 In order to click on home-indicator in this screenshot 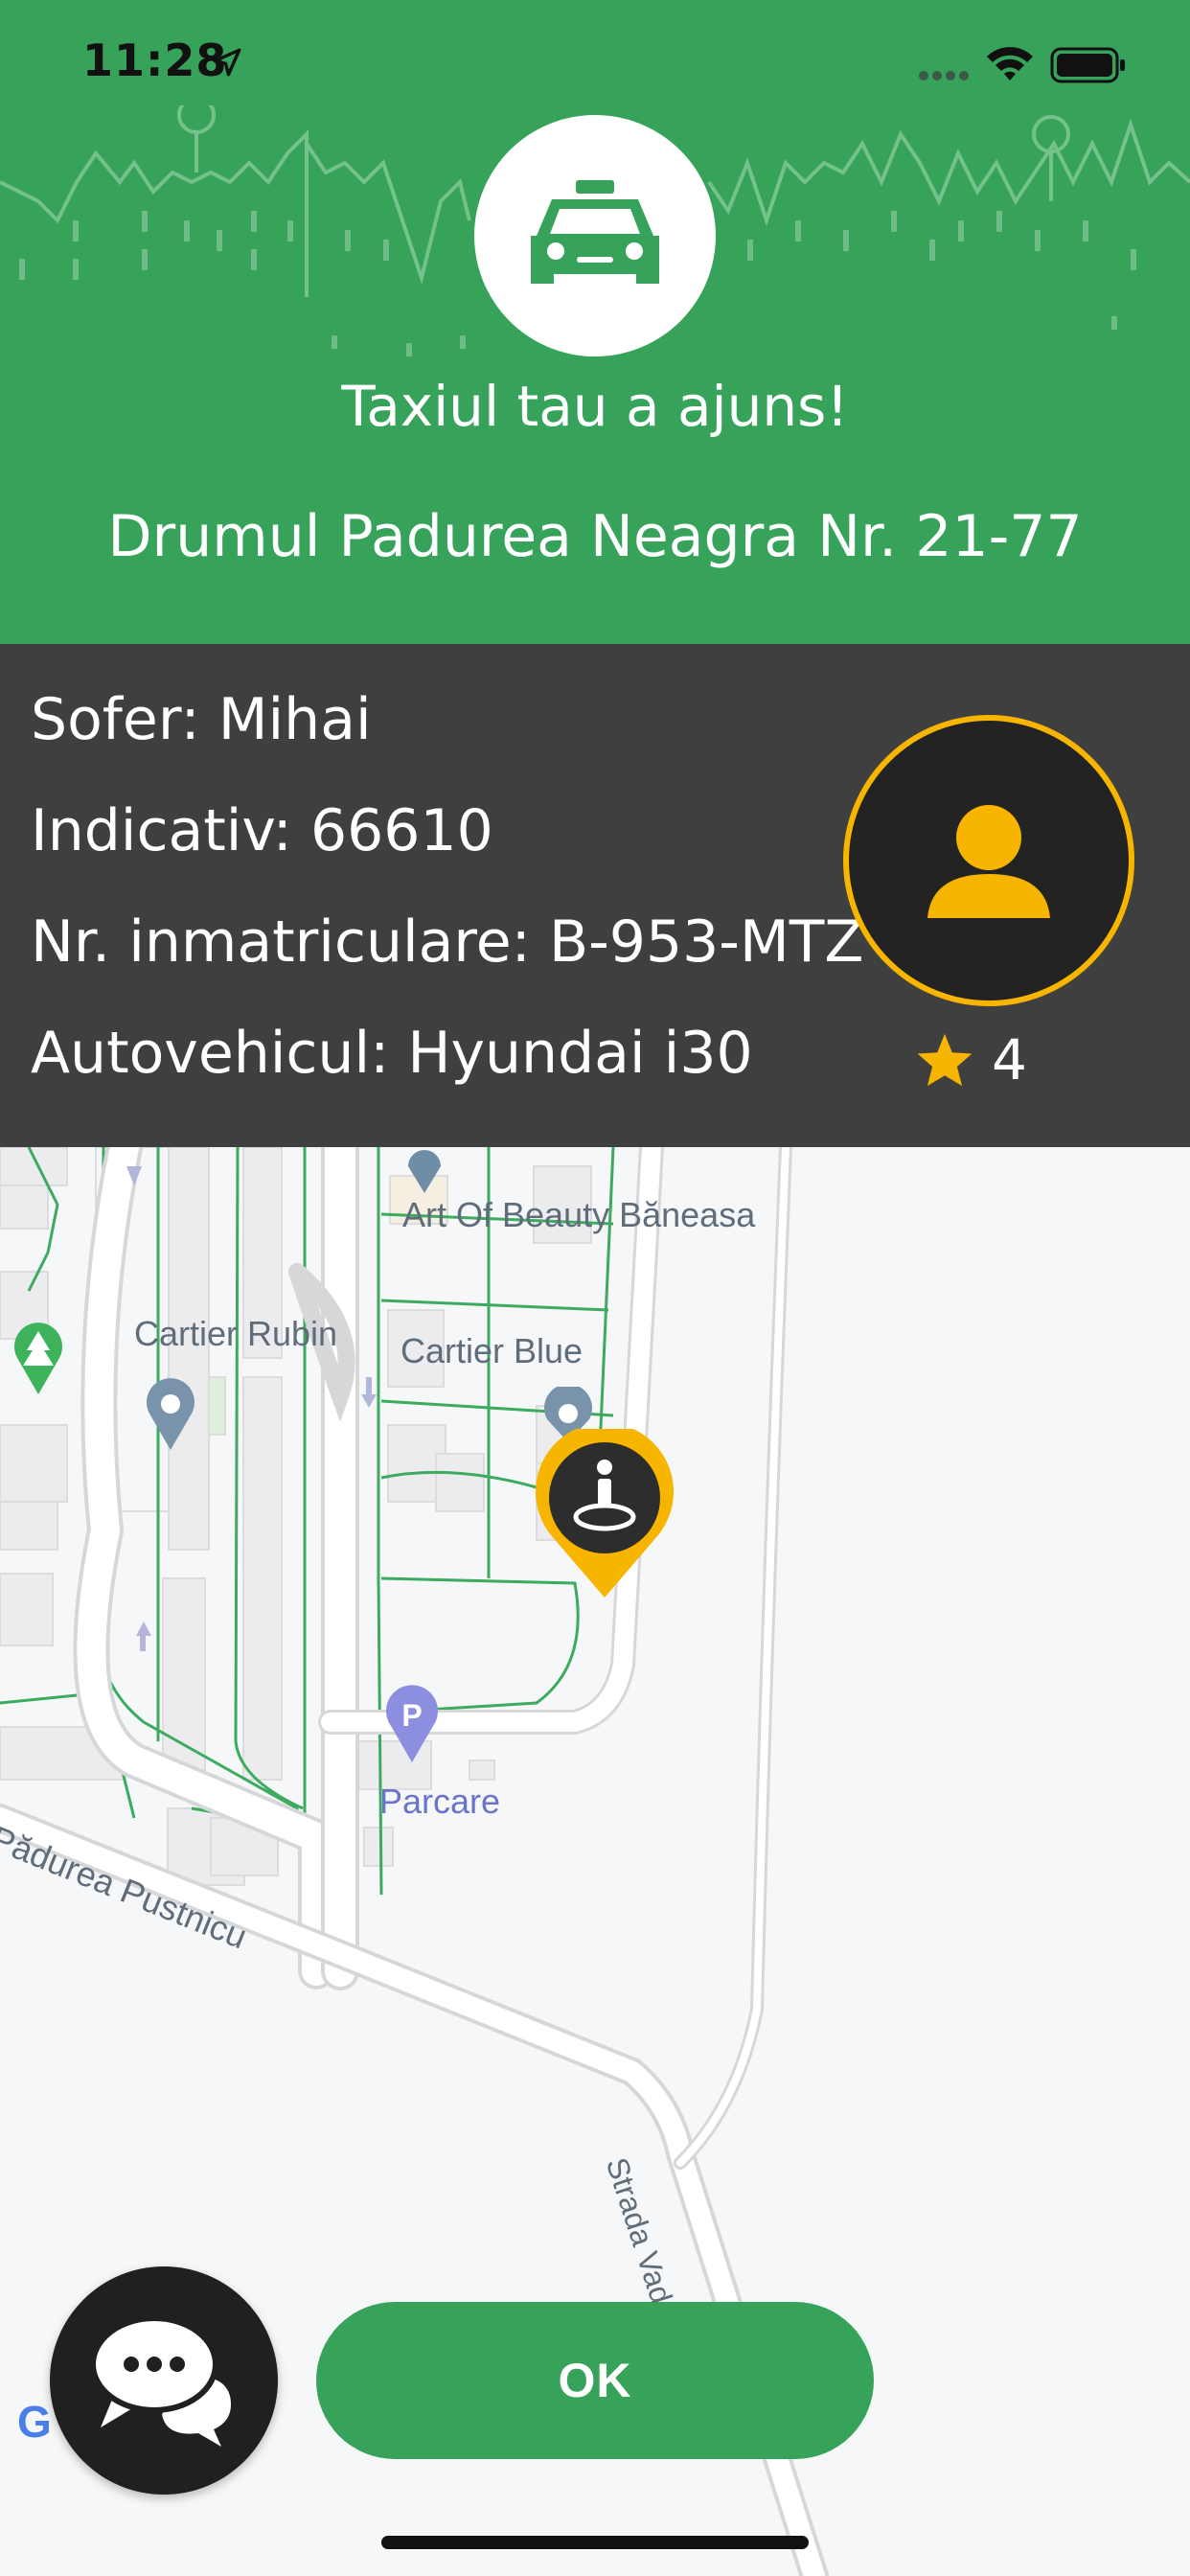, I will do `click(595, 2542)`.